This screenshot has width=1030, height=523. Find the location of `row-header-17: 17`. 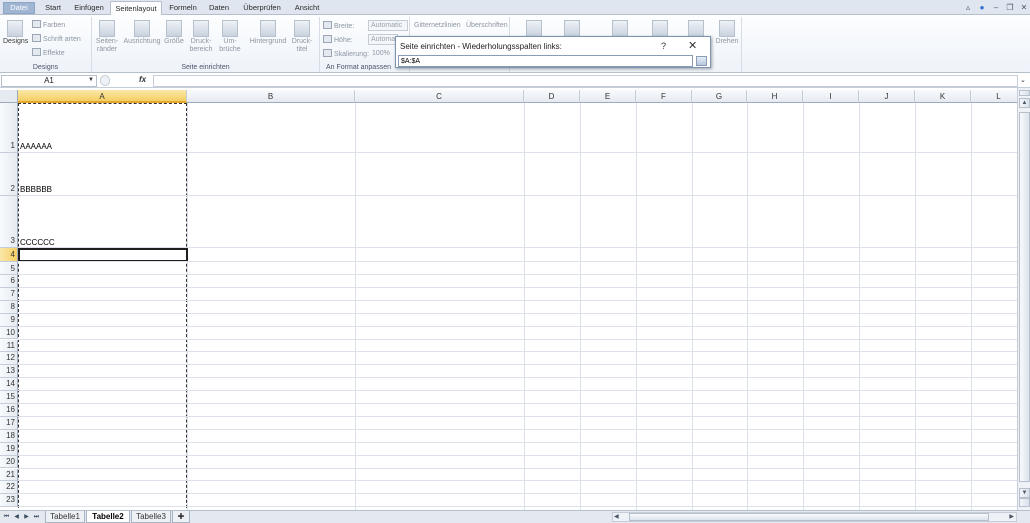

row-header-17: 17 is located at coordinates (9, 423).